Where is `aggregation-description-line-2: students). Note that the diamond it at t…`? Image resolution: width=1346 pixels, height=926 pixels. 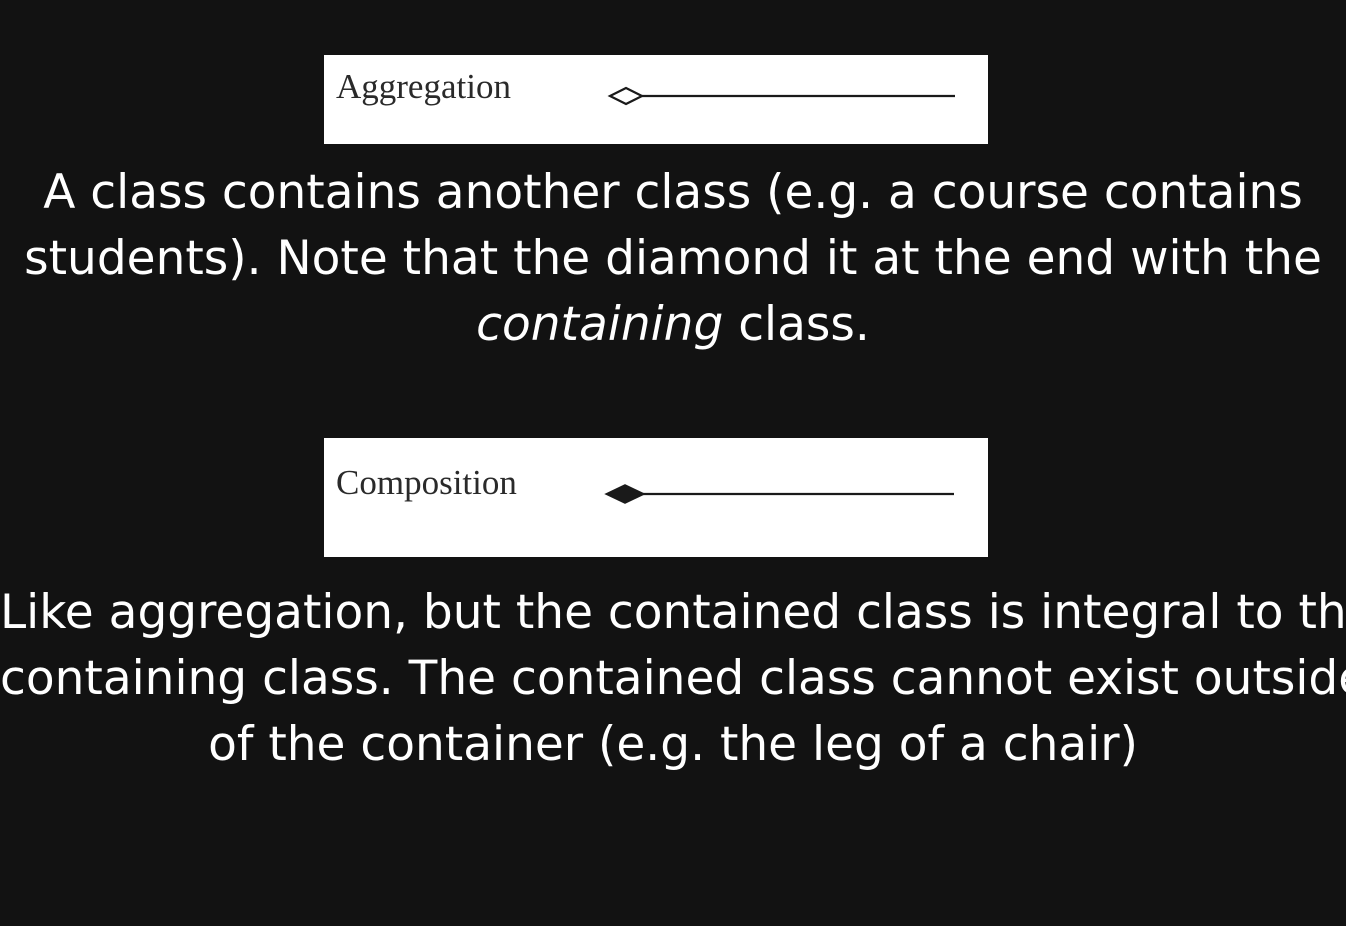
aggregation-description-line-2: students). Note that the diamond it at t… is located at coordinates (673, 258).